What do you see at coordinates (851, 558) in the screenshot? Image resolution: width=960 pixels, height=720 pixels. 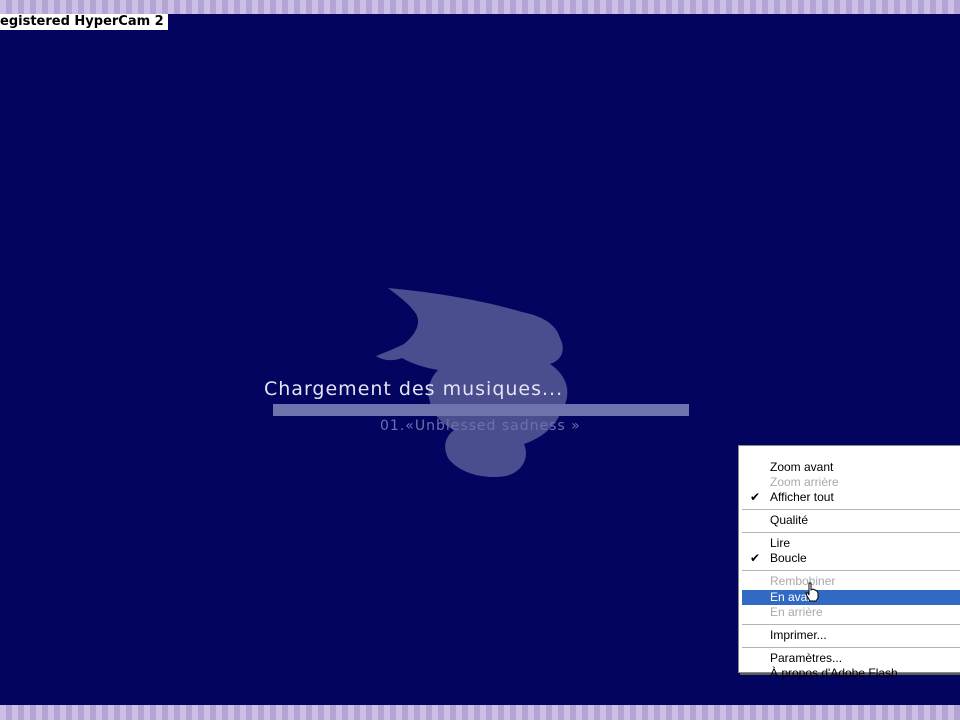 I see `menu-item-loop: ✔ Boucle` at bounding box center [851, 558].